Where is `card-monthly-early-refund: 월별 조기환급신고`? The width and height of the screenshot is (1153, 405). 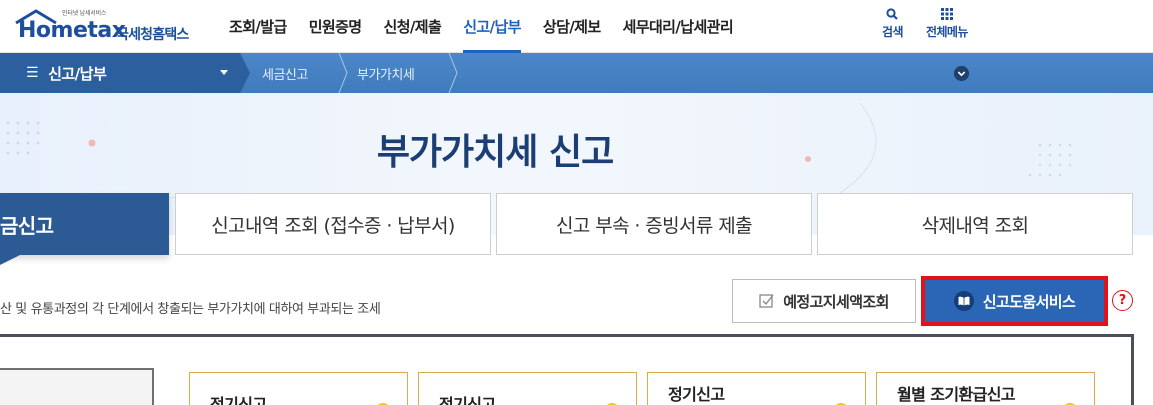
card-monthly-early-refund: 월별 조기환급신고 is located at coordinates (985, 388).